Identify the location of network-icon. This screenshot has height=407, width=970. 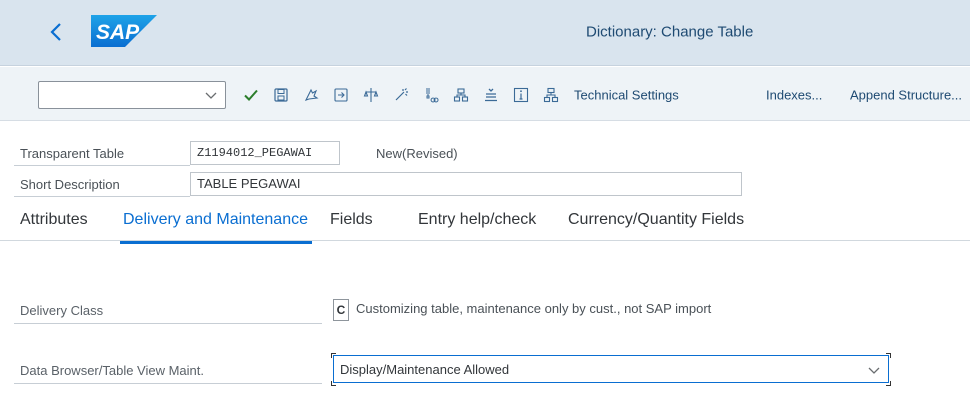
(551, 95).